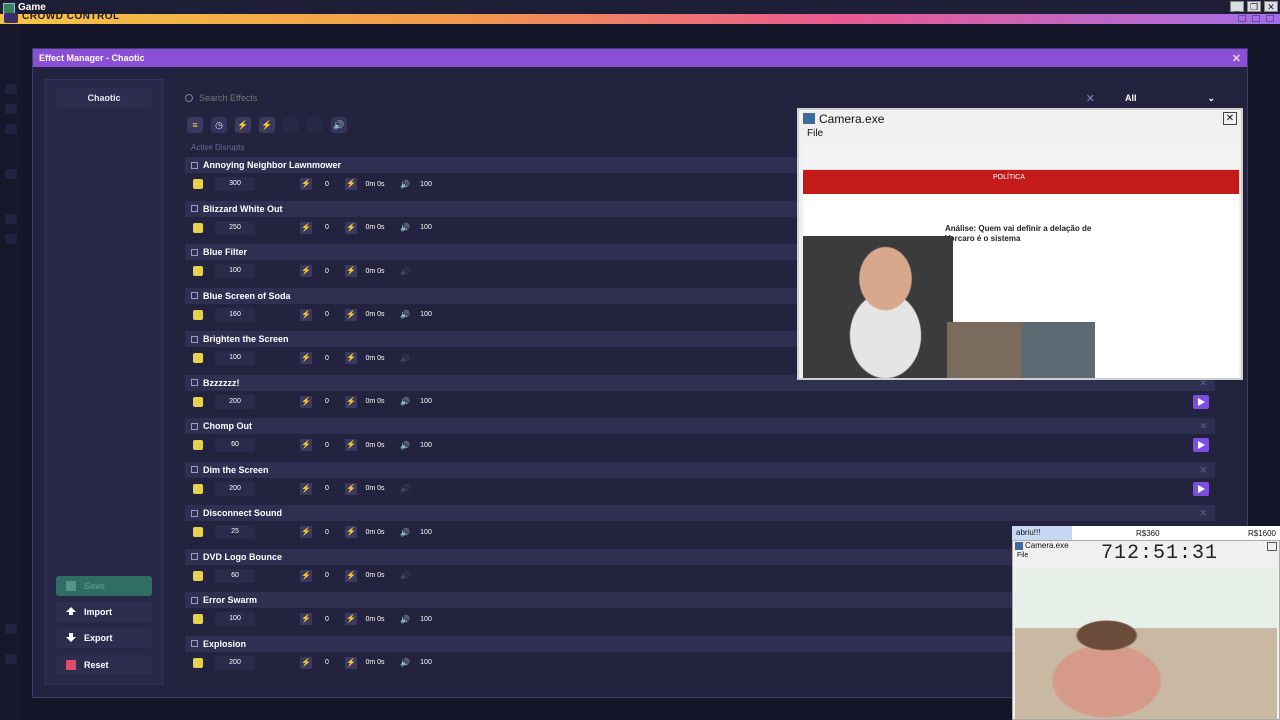 This screenshot has height=720, width=1280. I want to click on effect-name: Annoying Neighbor Lawnmower, so click(272, 165).